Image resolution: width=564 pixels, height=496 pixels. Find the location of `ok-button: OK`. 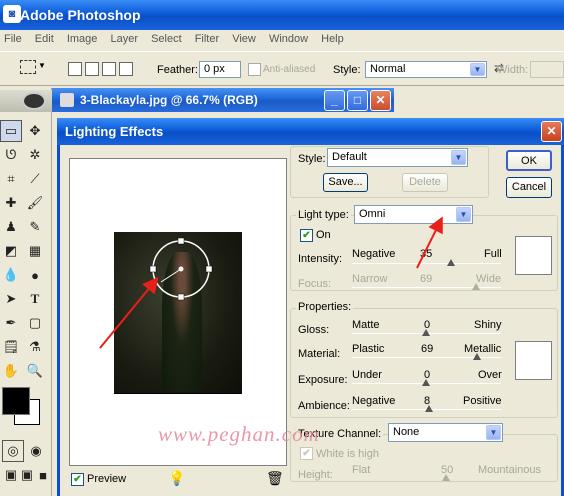

ok-button: OK is located at coordinates (529, 160).